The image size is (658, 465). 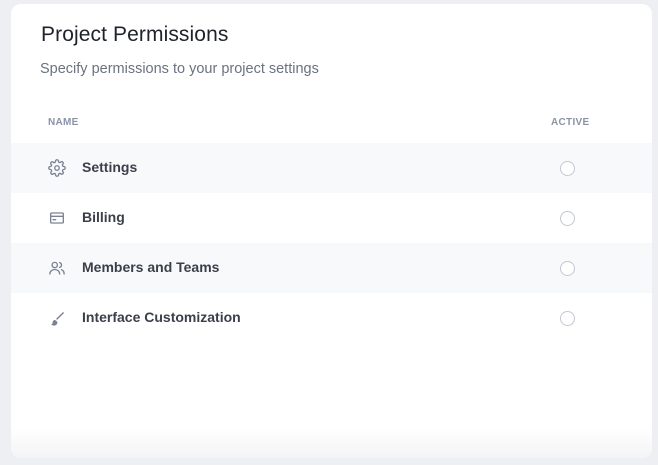 What do you see at coordinates (331, 318) in the screenshot?
I see `permission-row-interface: Interface Customization` at bounding box center [331, 318].